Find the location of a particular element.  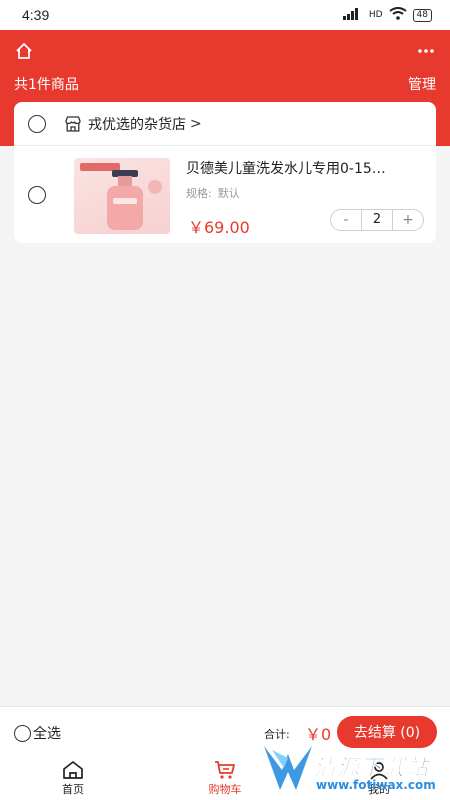

network-type: HD is located at coordinates (375, 15).